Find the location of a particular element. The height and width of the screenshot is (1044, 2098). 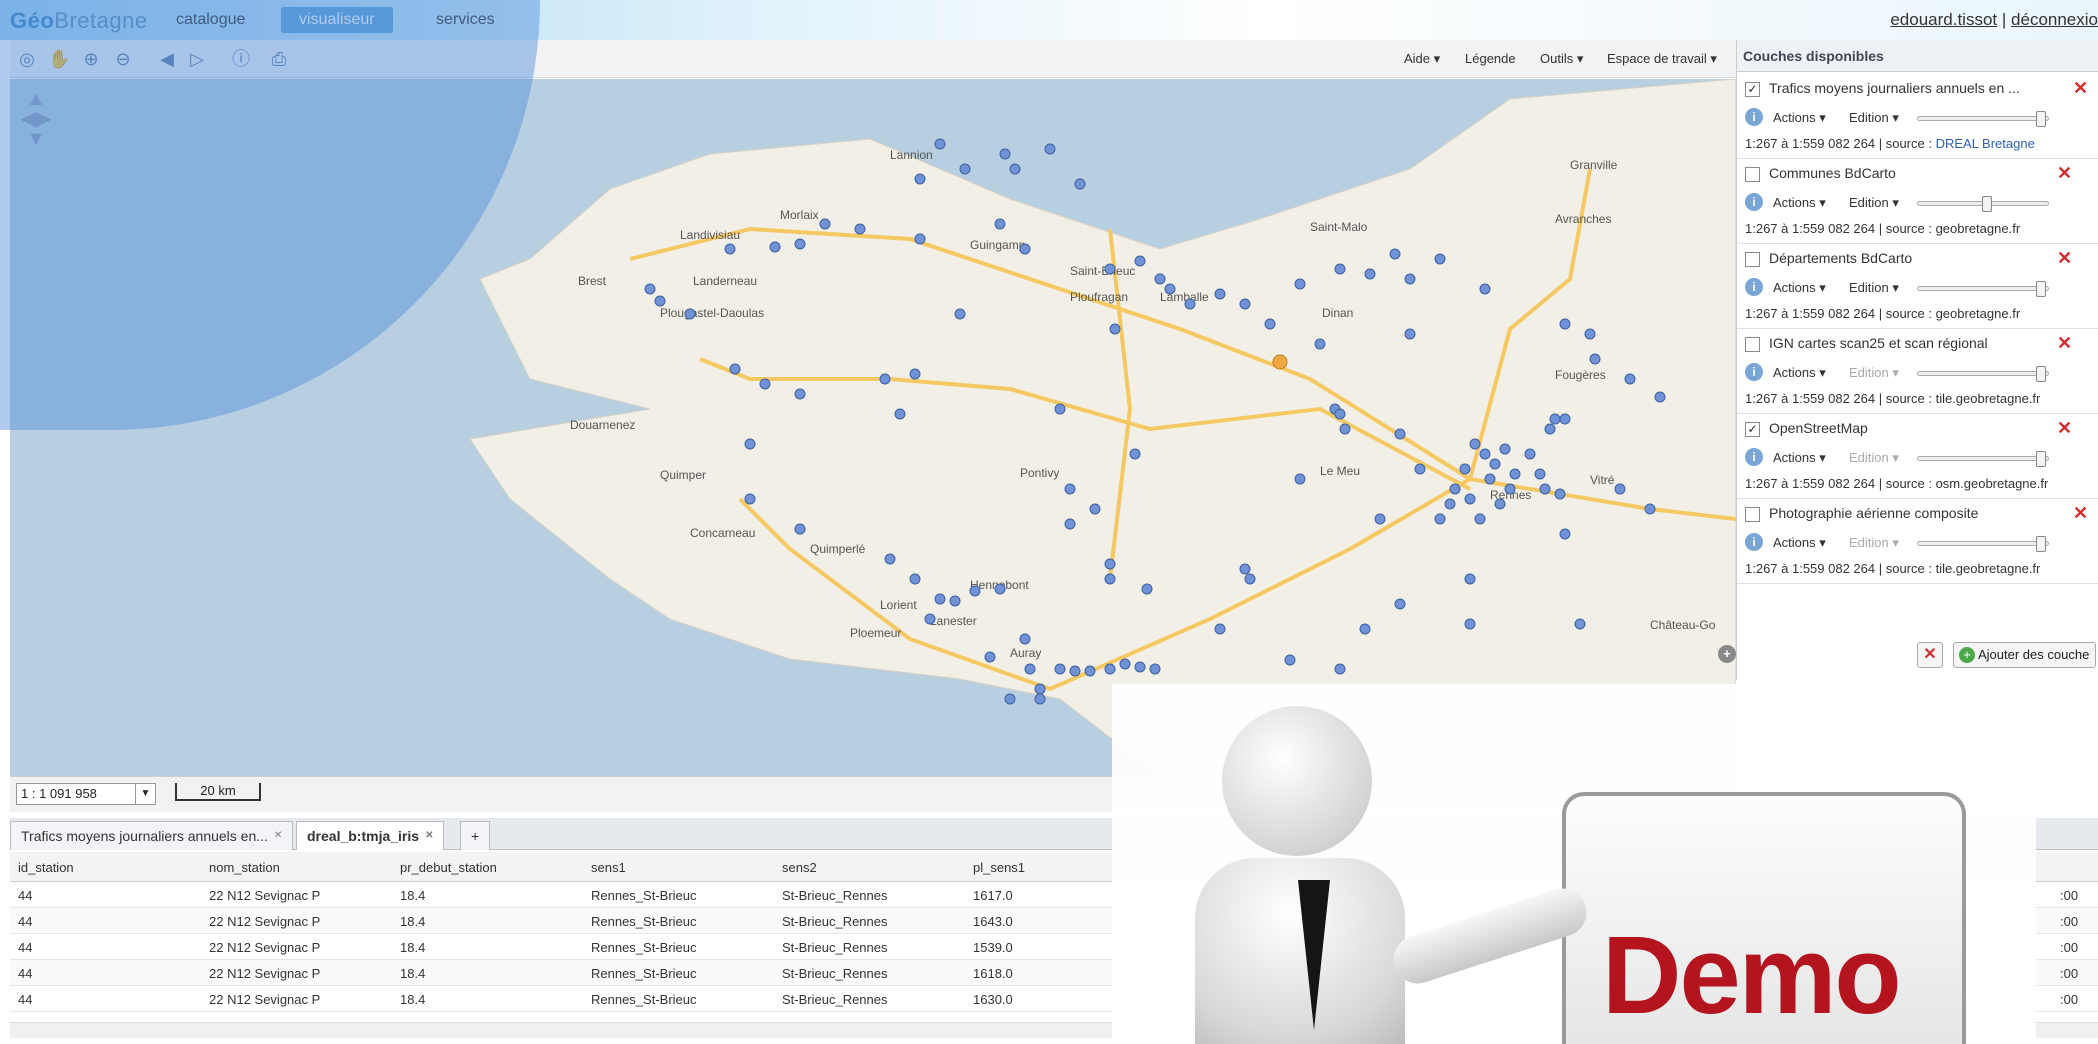

print-icon: ⎙ is located at coordinates (279, 59).